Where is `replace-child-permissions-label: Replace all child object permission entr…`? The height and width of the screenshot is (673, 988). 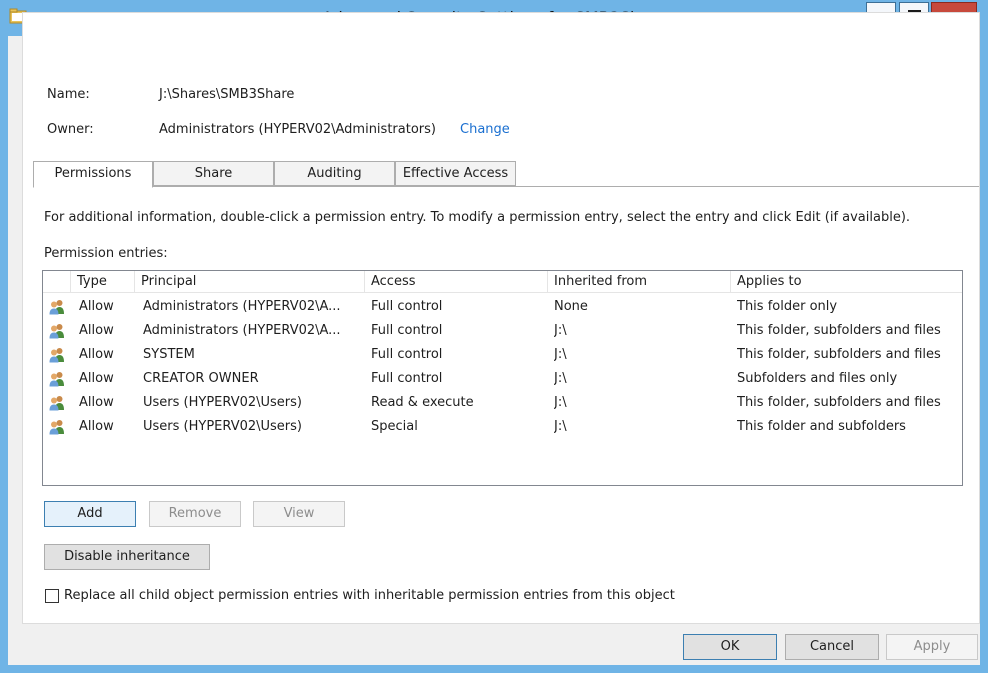
replace-child-permissions-label: Replace all child object permission entr… is located at coordinates (369, 595).